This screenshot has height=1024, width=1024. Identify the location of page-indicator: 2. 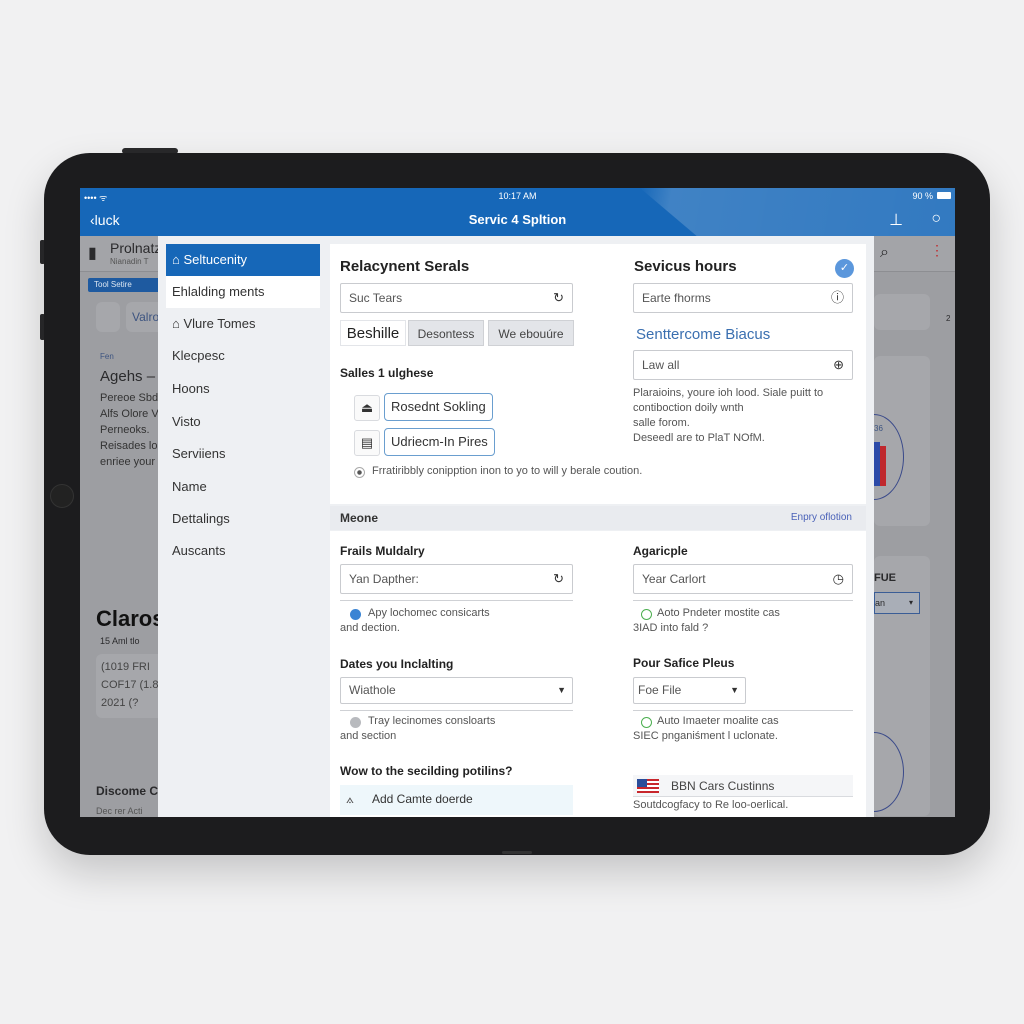
(948, 318).